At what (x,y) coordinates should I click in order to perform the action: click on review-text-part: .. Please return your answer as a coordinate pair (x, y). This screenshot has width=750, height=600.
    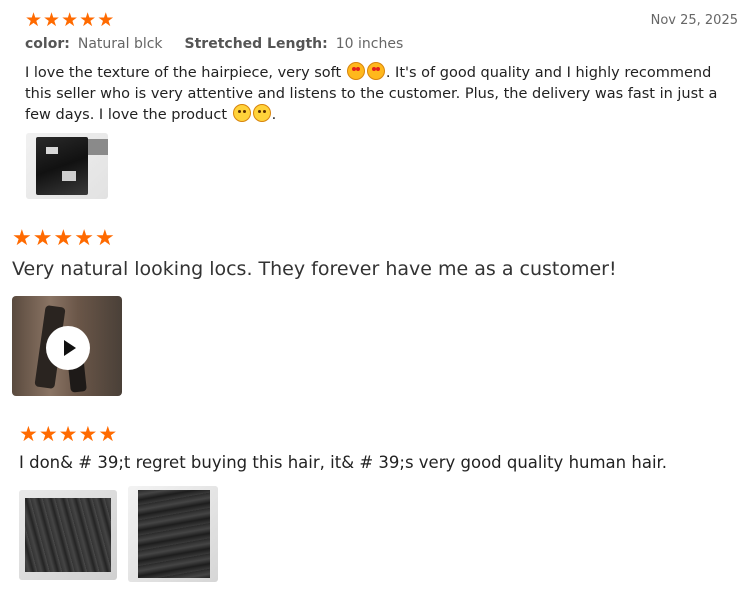
    Looking at the image, I should click on (274, 115).